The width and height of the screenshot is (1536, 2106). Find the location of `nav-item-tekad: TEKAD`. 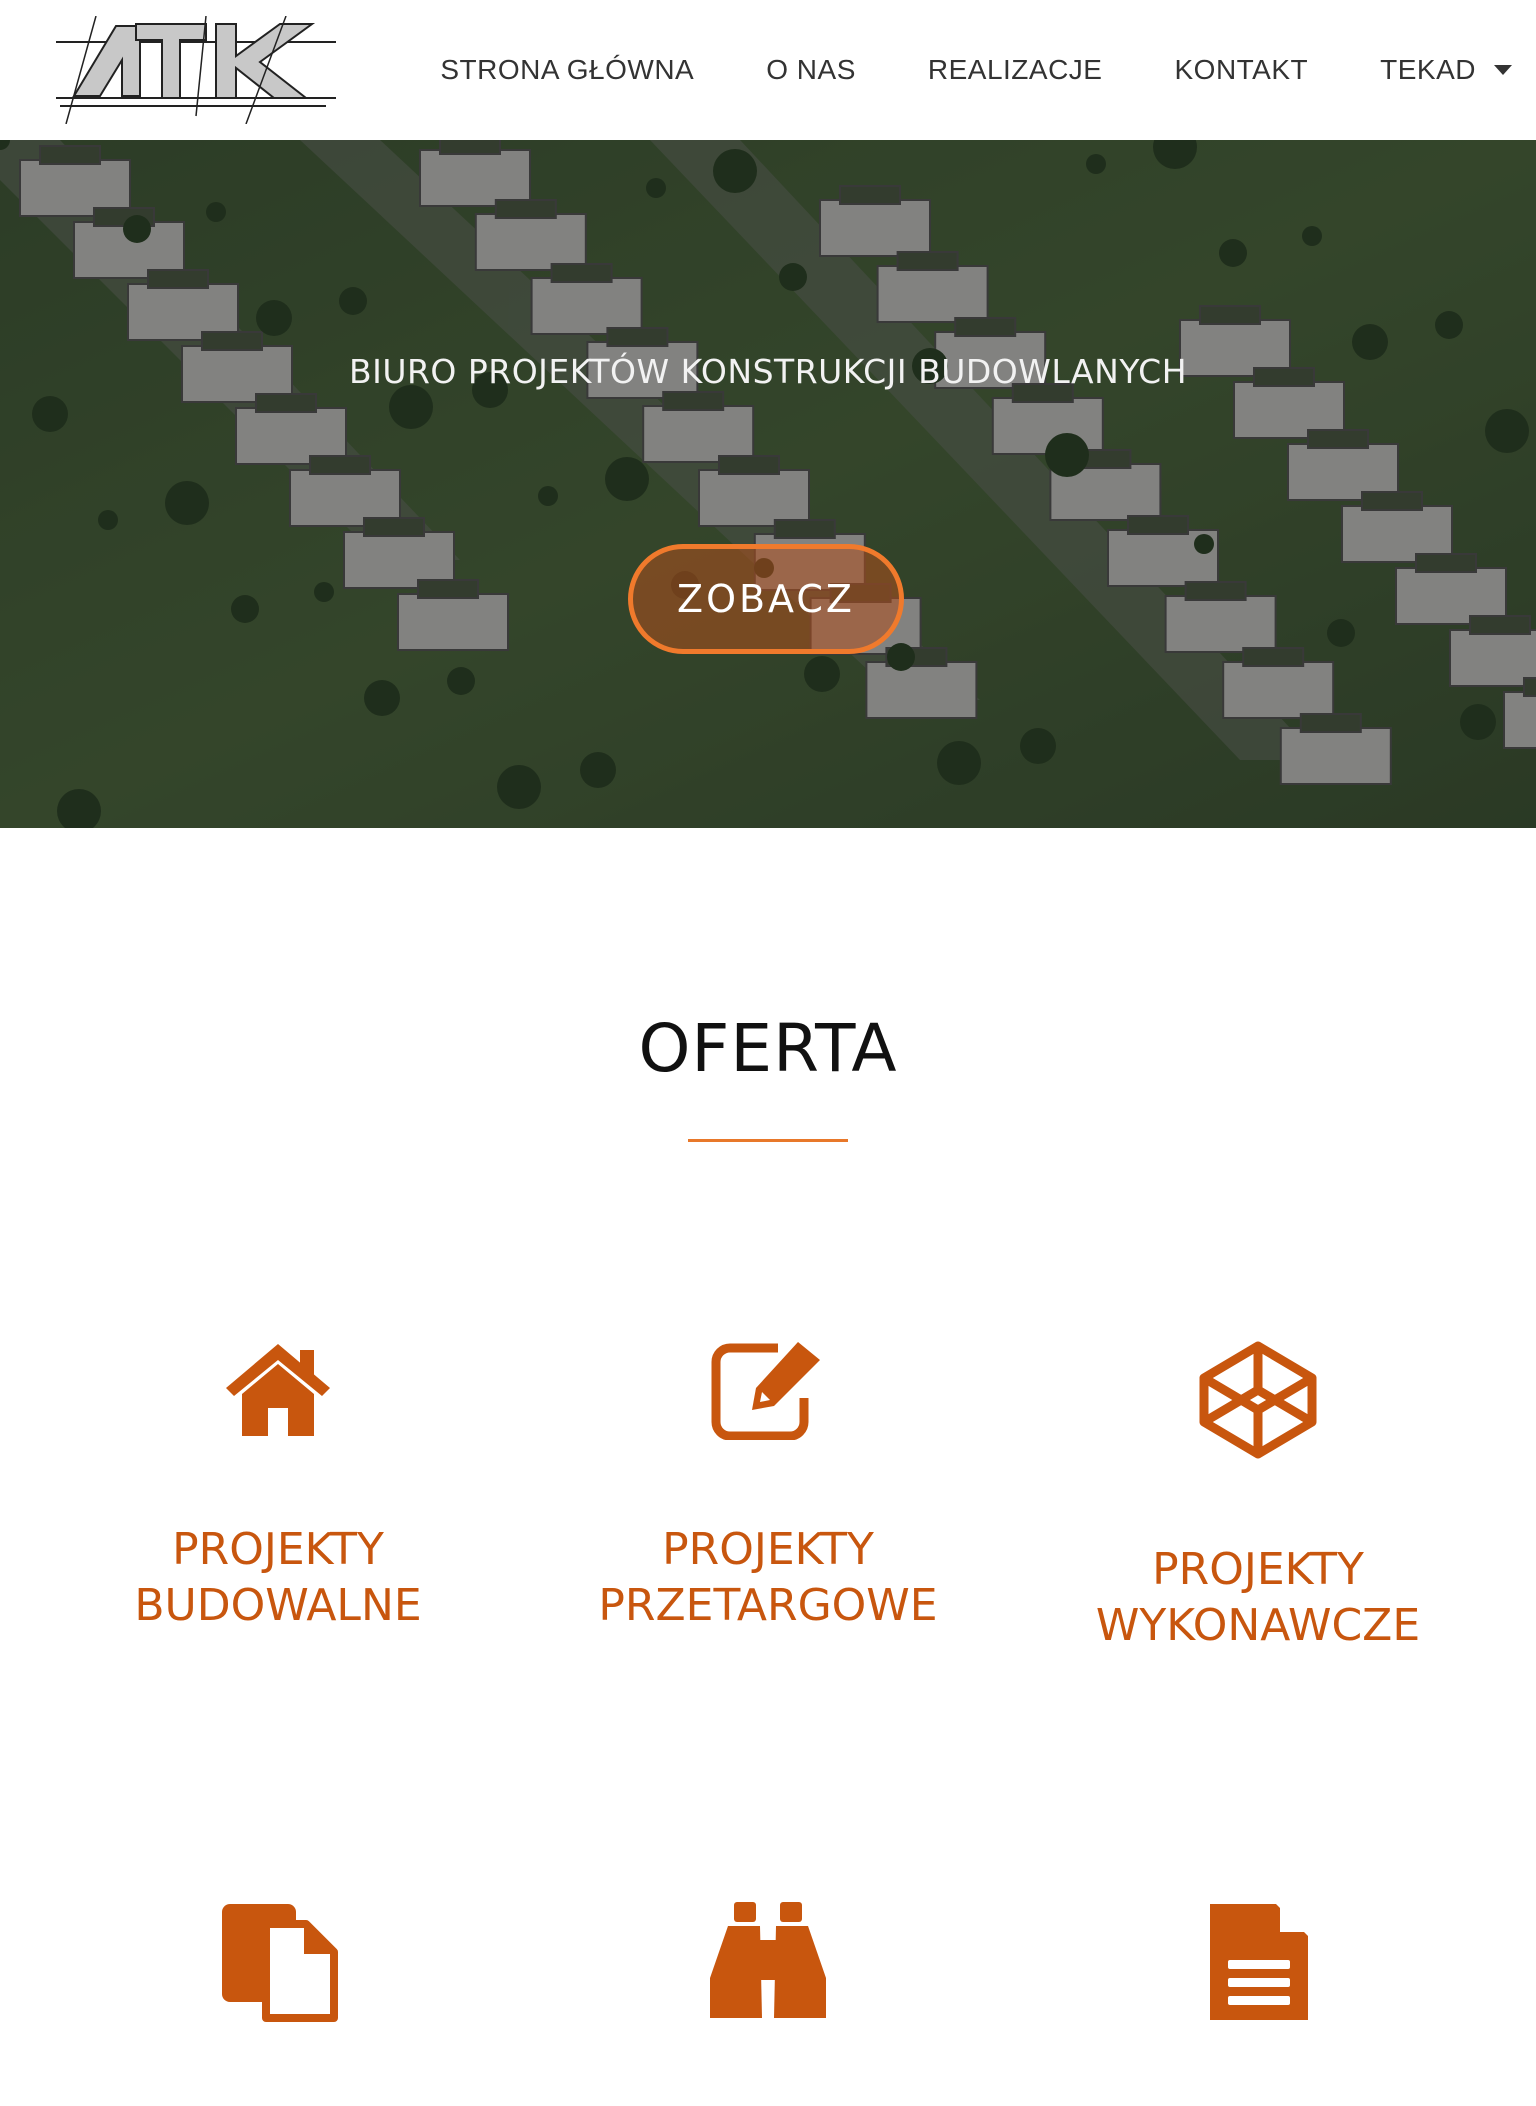

nav-item-tekad: TEKAD is located at coordinates (1446, 70).